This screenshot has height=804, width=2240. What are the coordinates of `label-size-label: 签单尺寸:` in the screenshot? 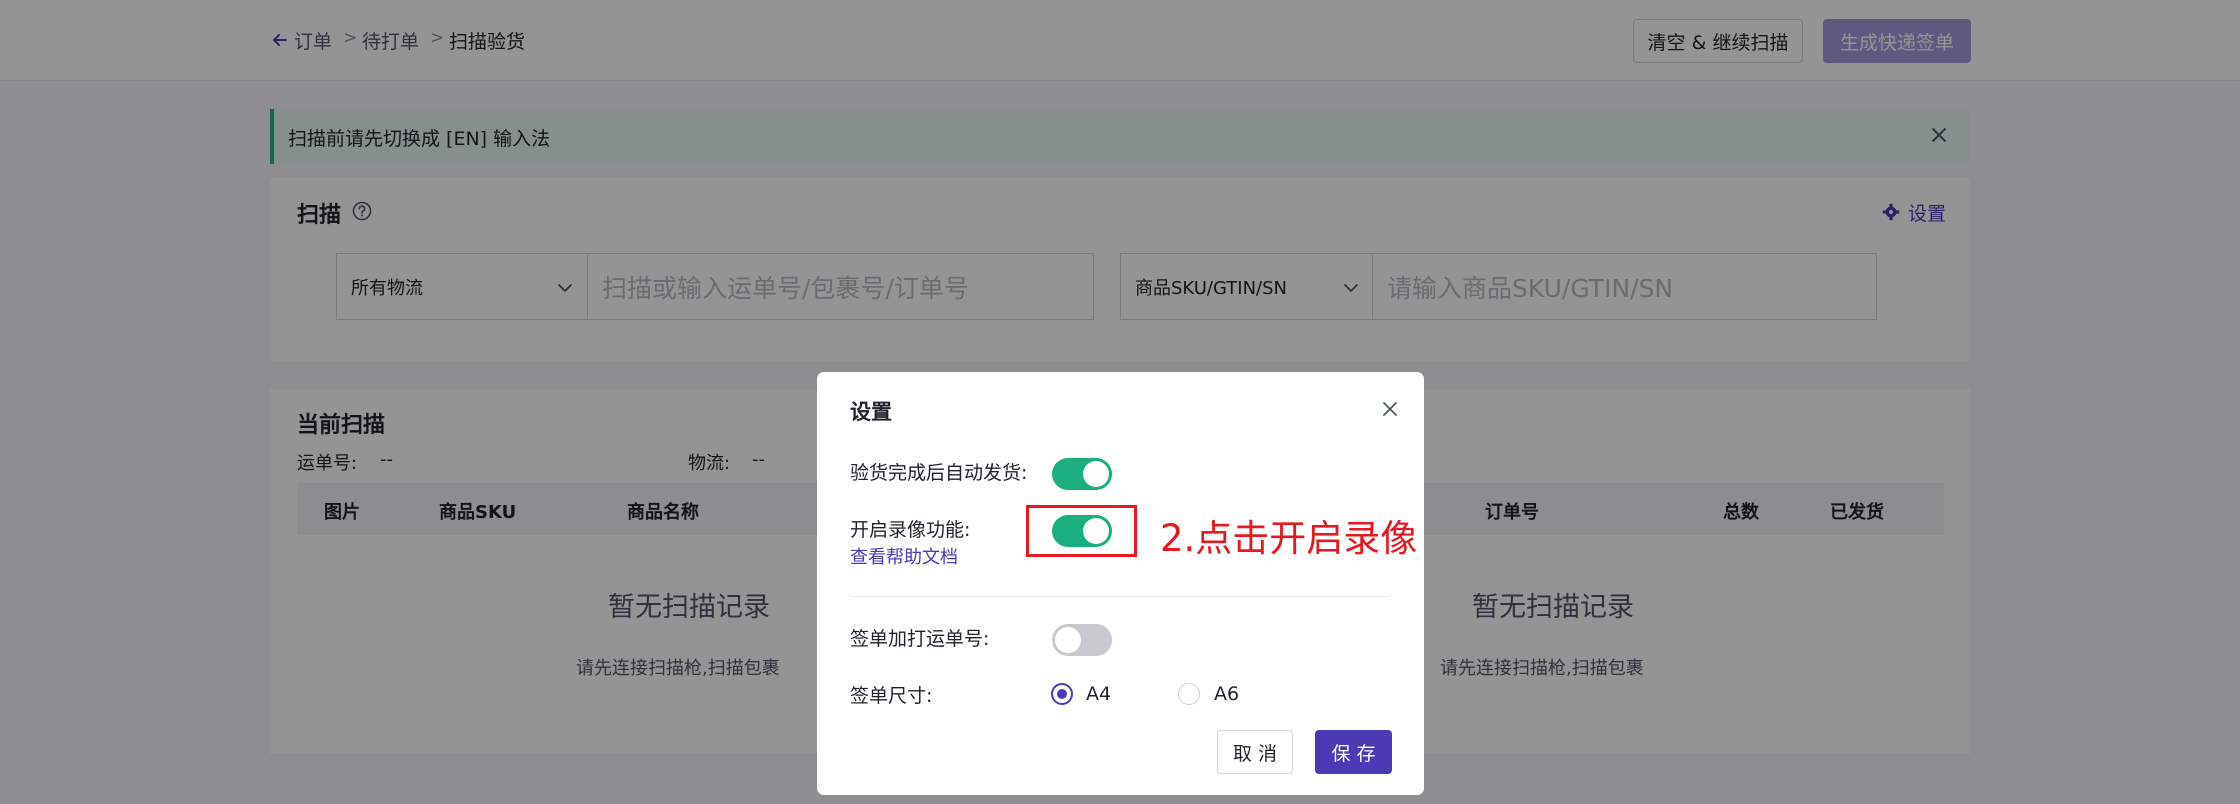 It's located at (891, 696).